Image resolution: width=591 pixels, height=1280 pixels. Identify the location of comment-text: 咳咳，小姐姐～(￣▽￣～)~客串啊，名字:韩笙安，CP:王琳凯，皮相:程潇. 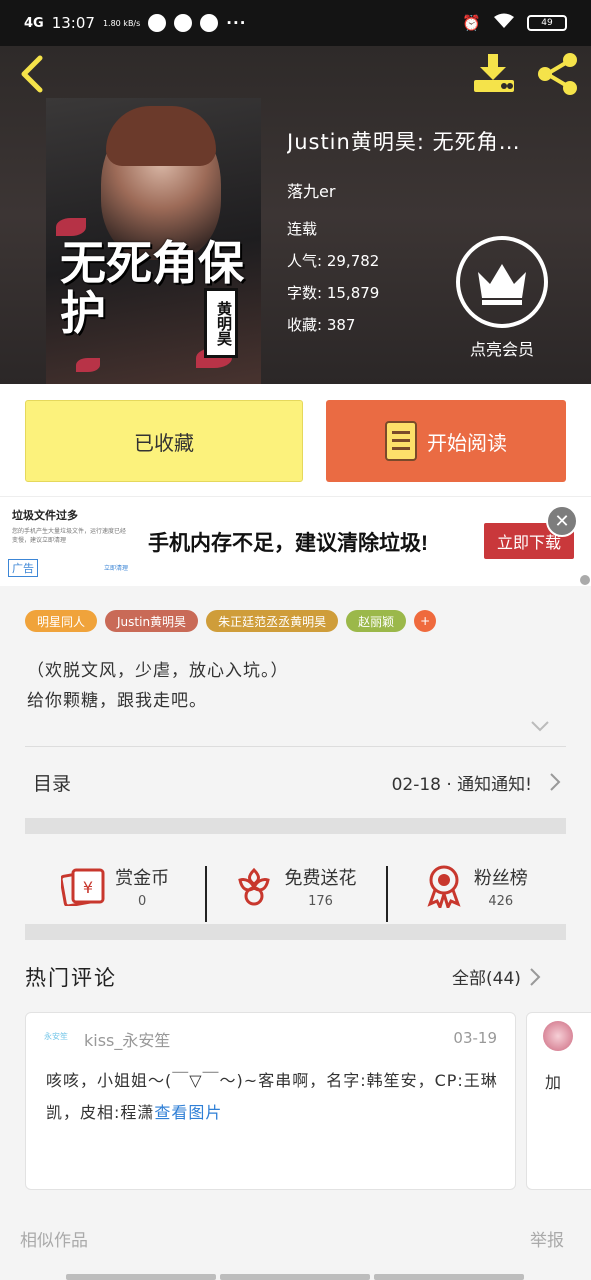
(272, 1096).